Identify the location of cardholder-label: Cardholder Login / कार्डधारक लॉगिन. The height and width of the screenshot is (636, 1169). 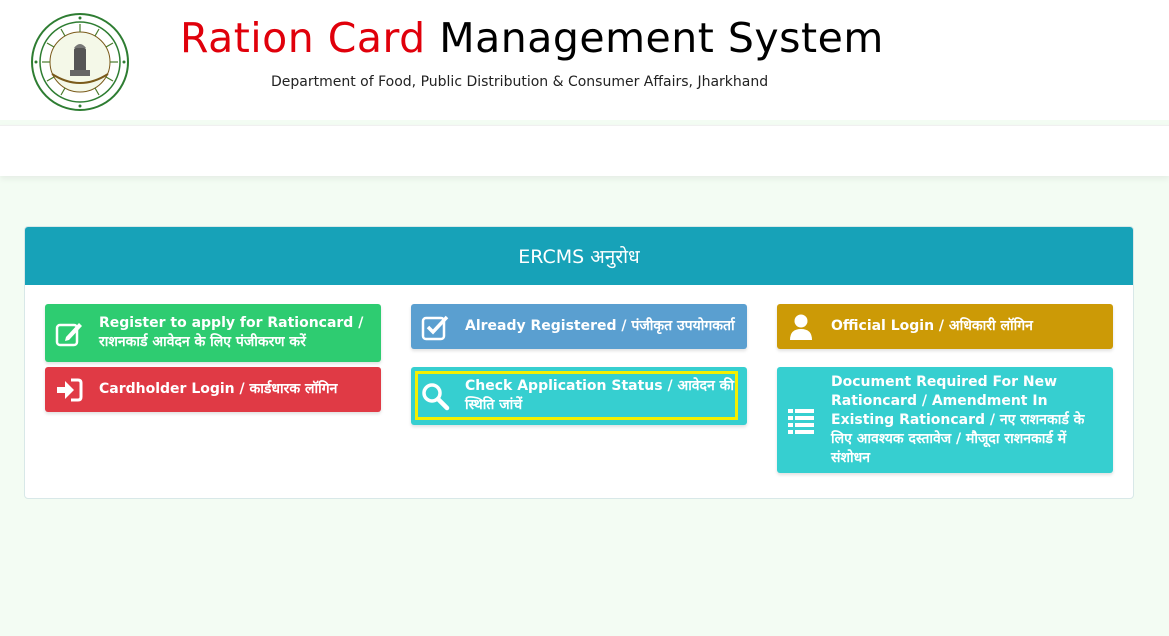
(218, 389).